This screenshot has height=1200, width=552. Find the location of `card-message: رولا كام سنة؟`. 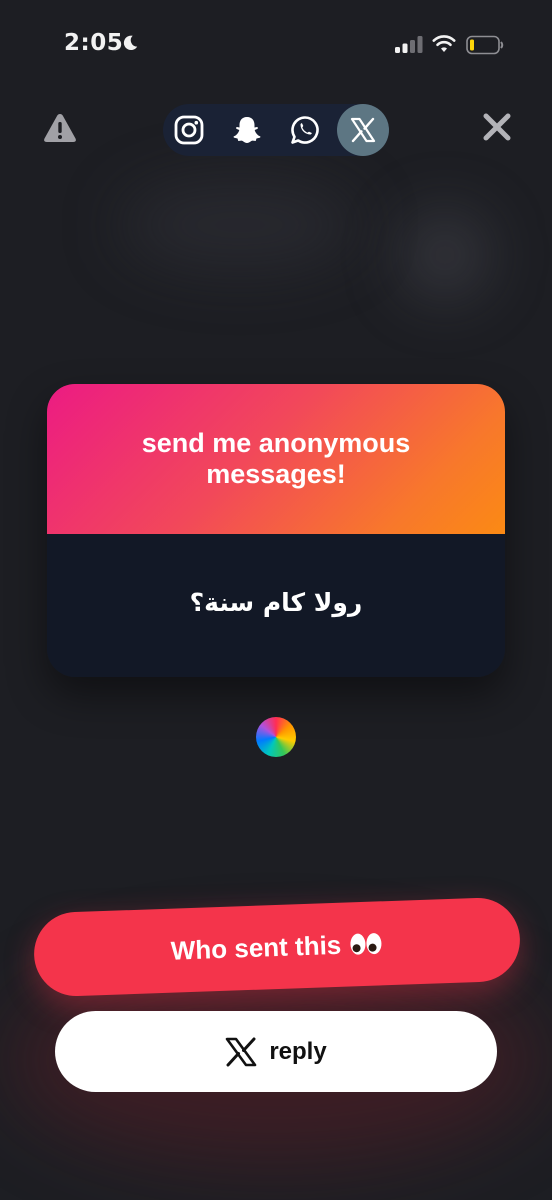

card-message: رولا كام سنة؟ is located at coordinates (276, 602).